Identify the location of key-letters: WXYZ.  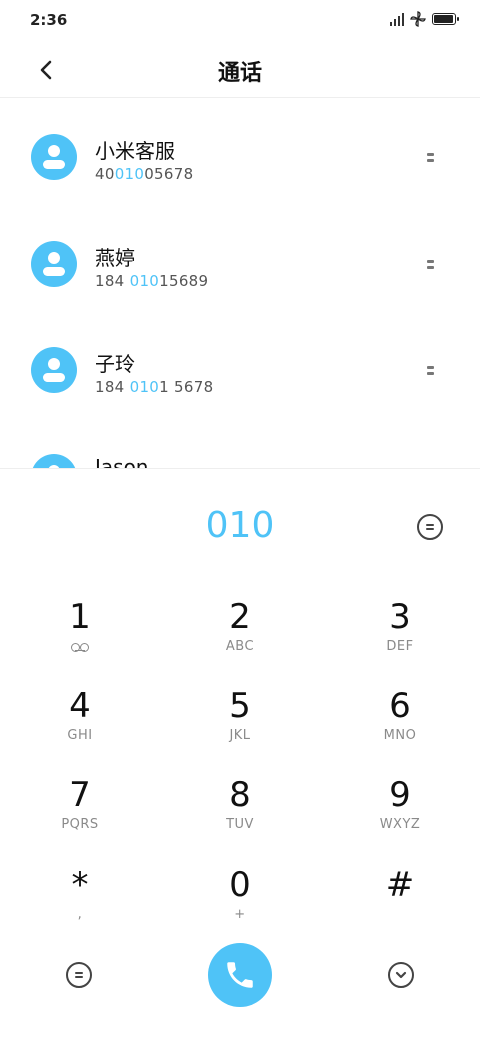
(400, 824).